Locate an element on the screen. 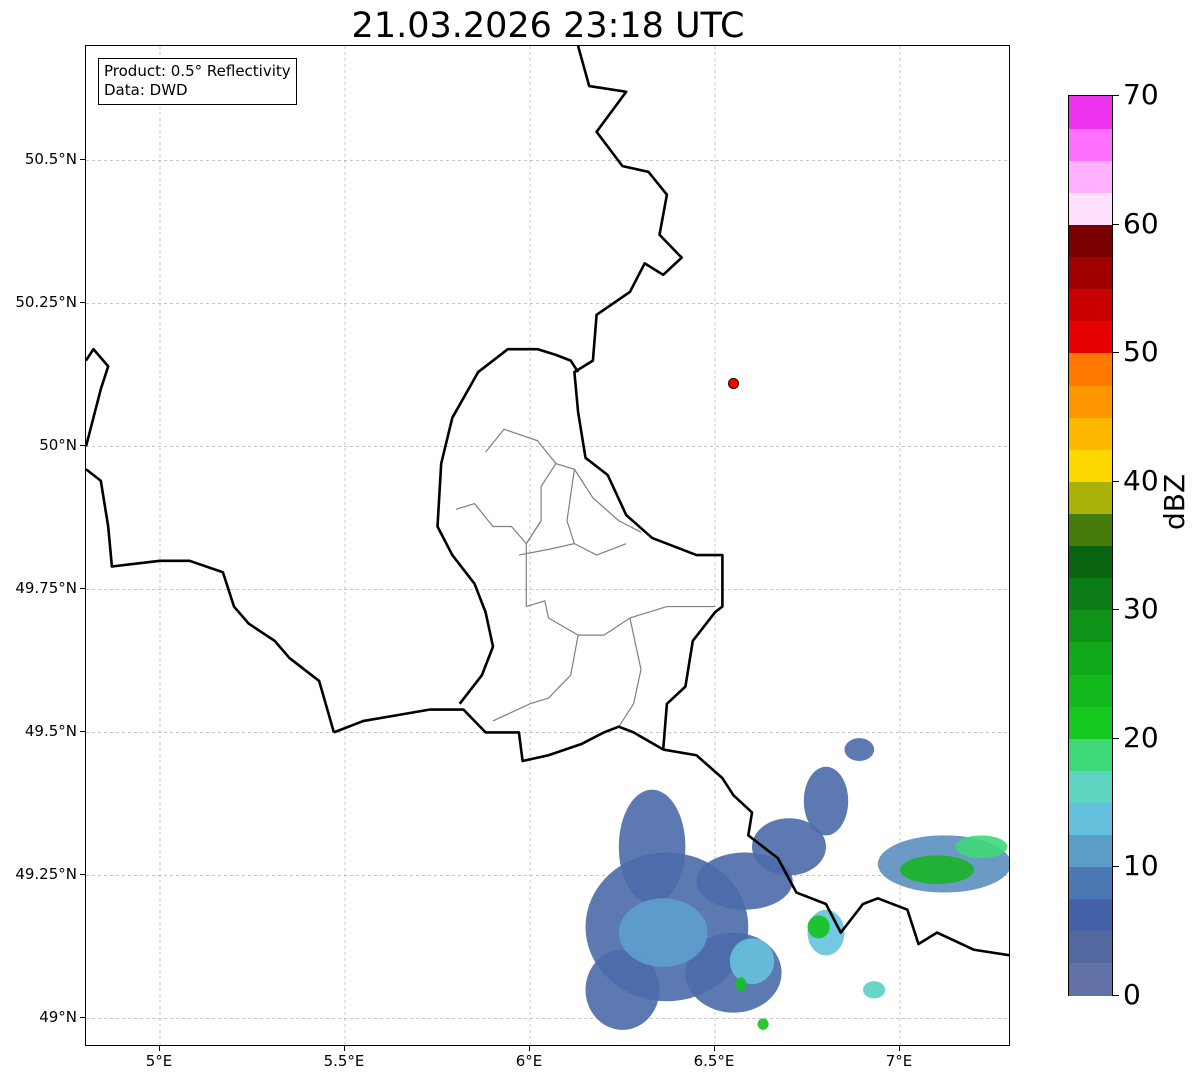 The image size is (1202, 1081). lat-tick-label: 49.75°N is located at coordinates (46, 588).